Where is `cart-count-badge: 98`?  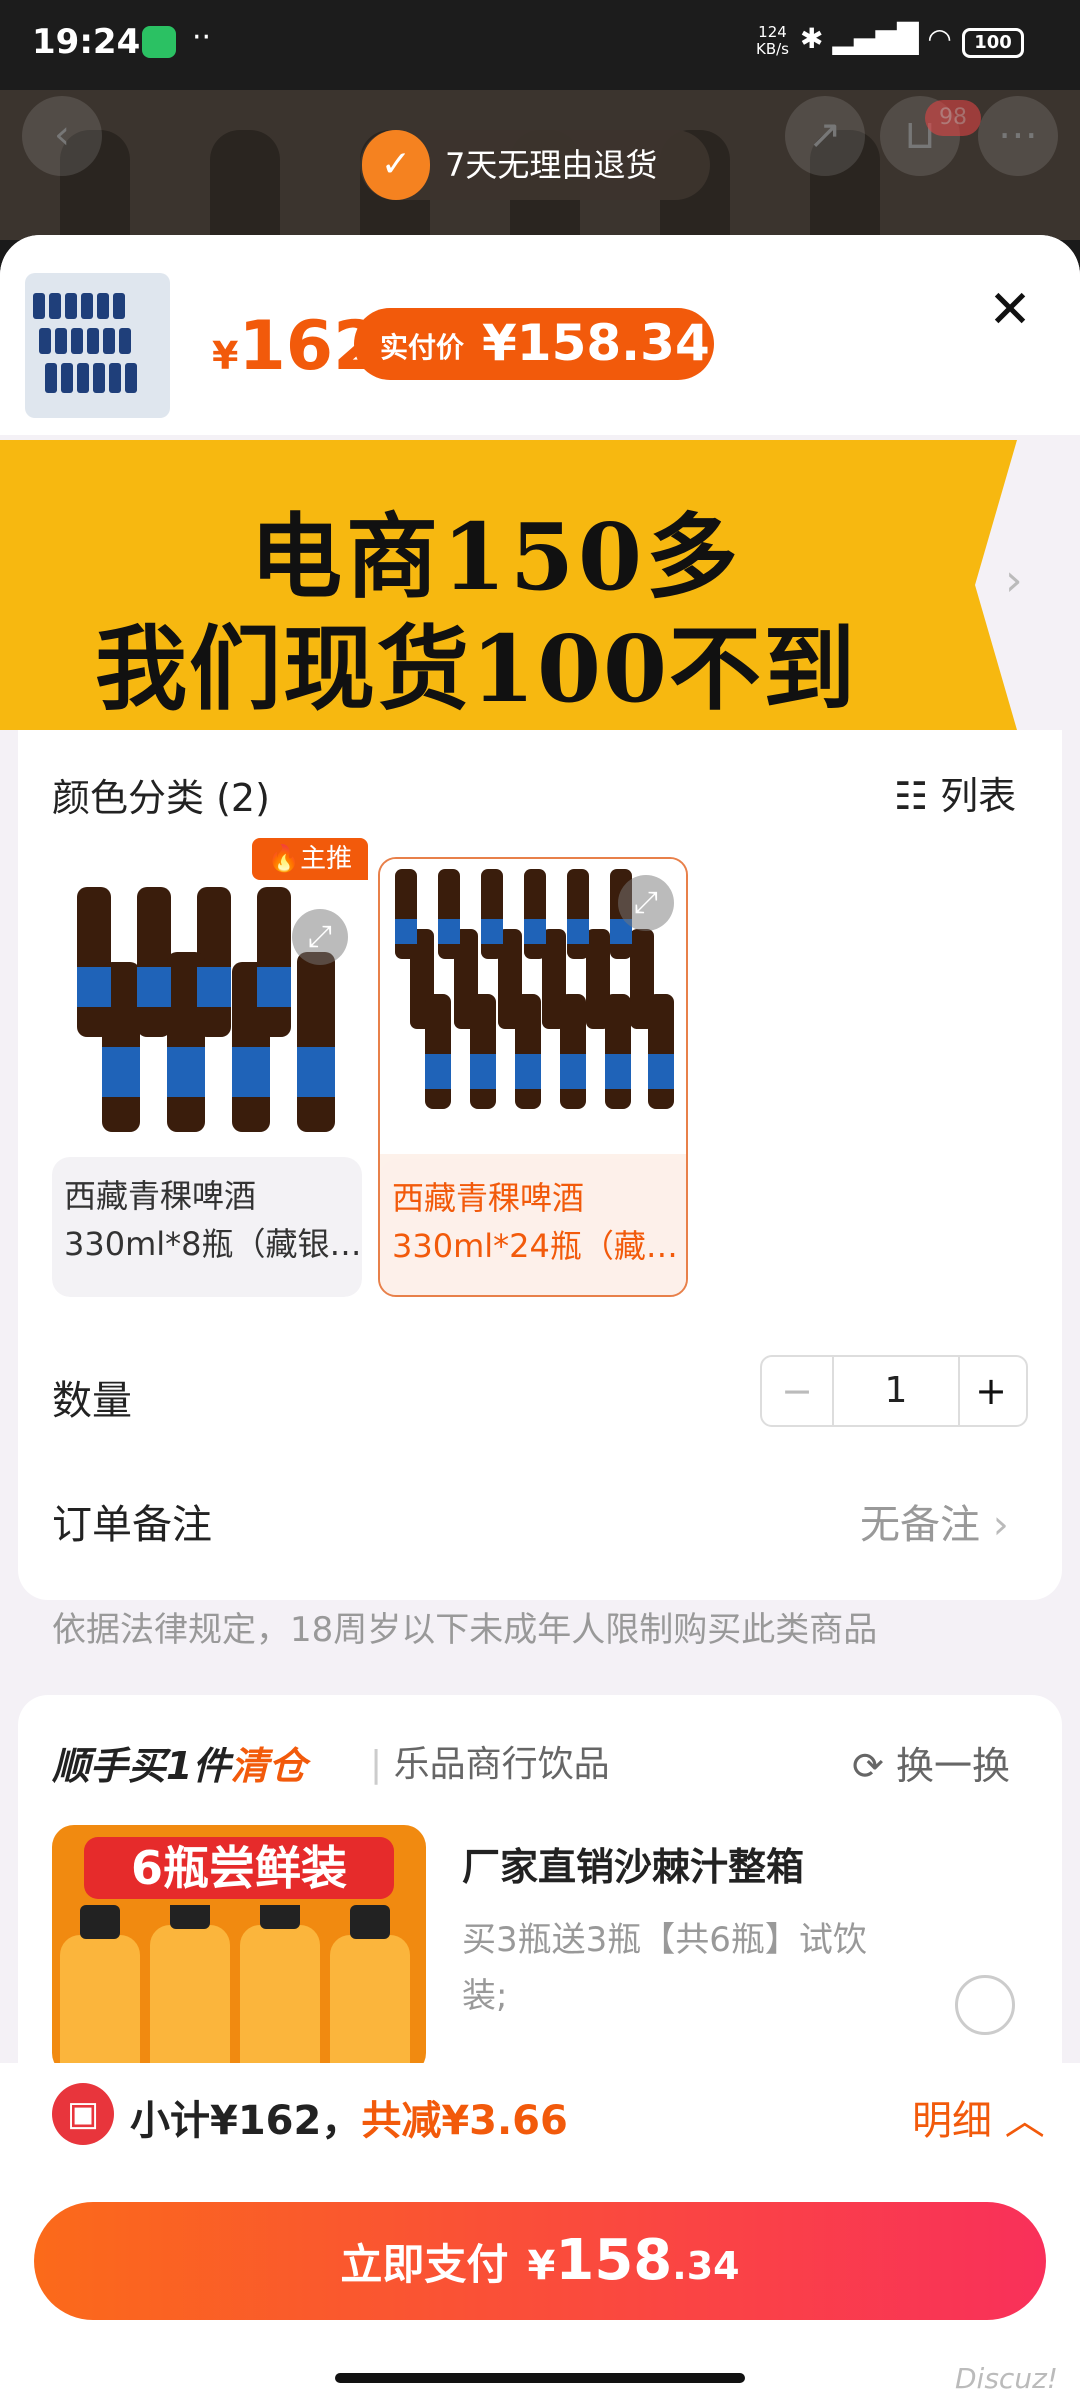
cart-count-badge: 98 is located at coordinates (953, 118).